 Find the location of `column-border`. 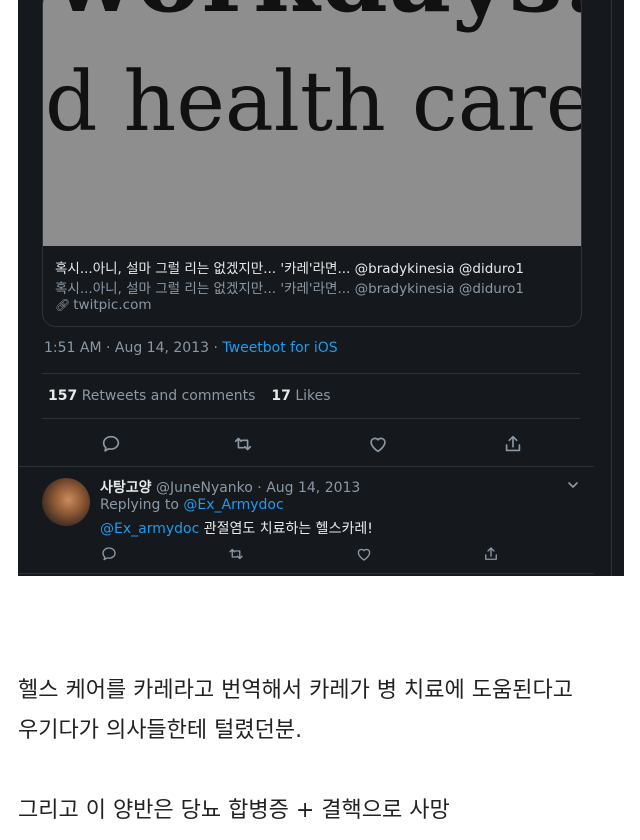

column-border is located at coordinates (611, 288).